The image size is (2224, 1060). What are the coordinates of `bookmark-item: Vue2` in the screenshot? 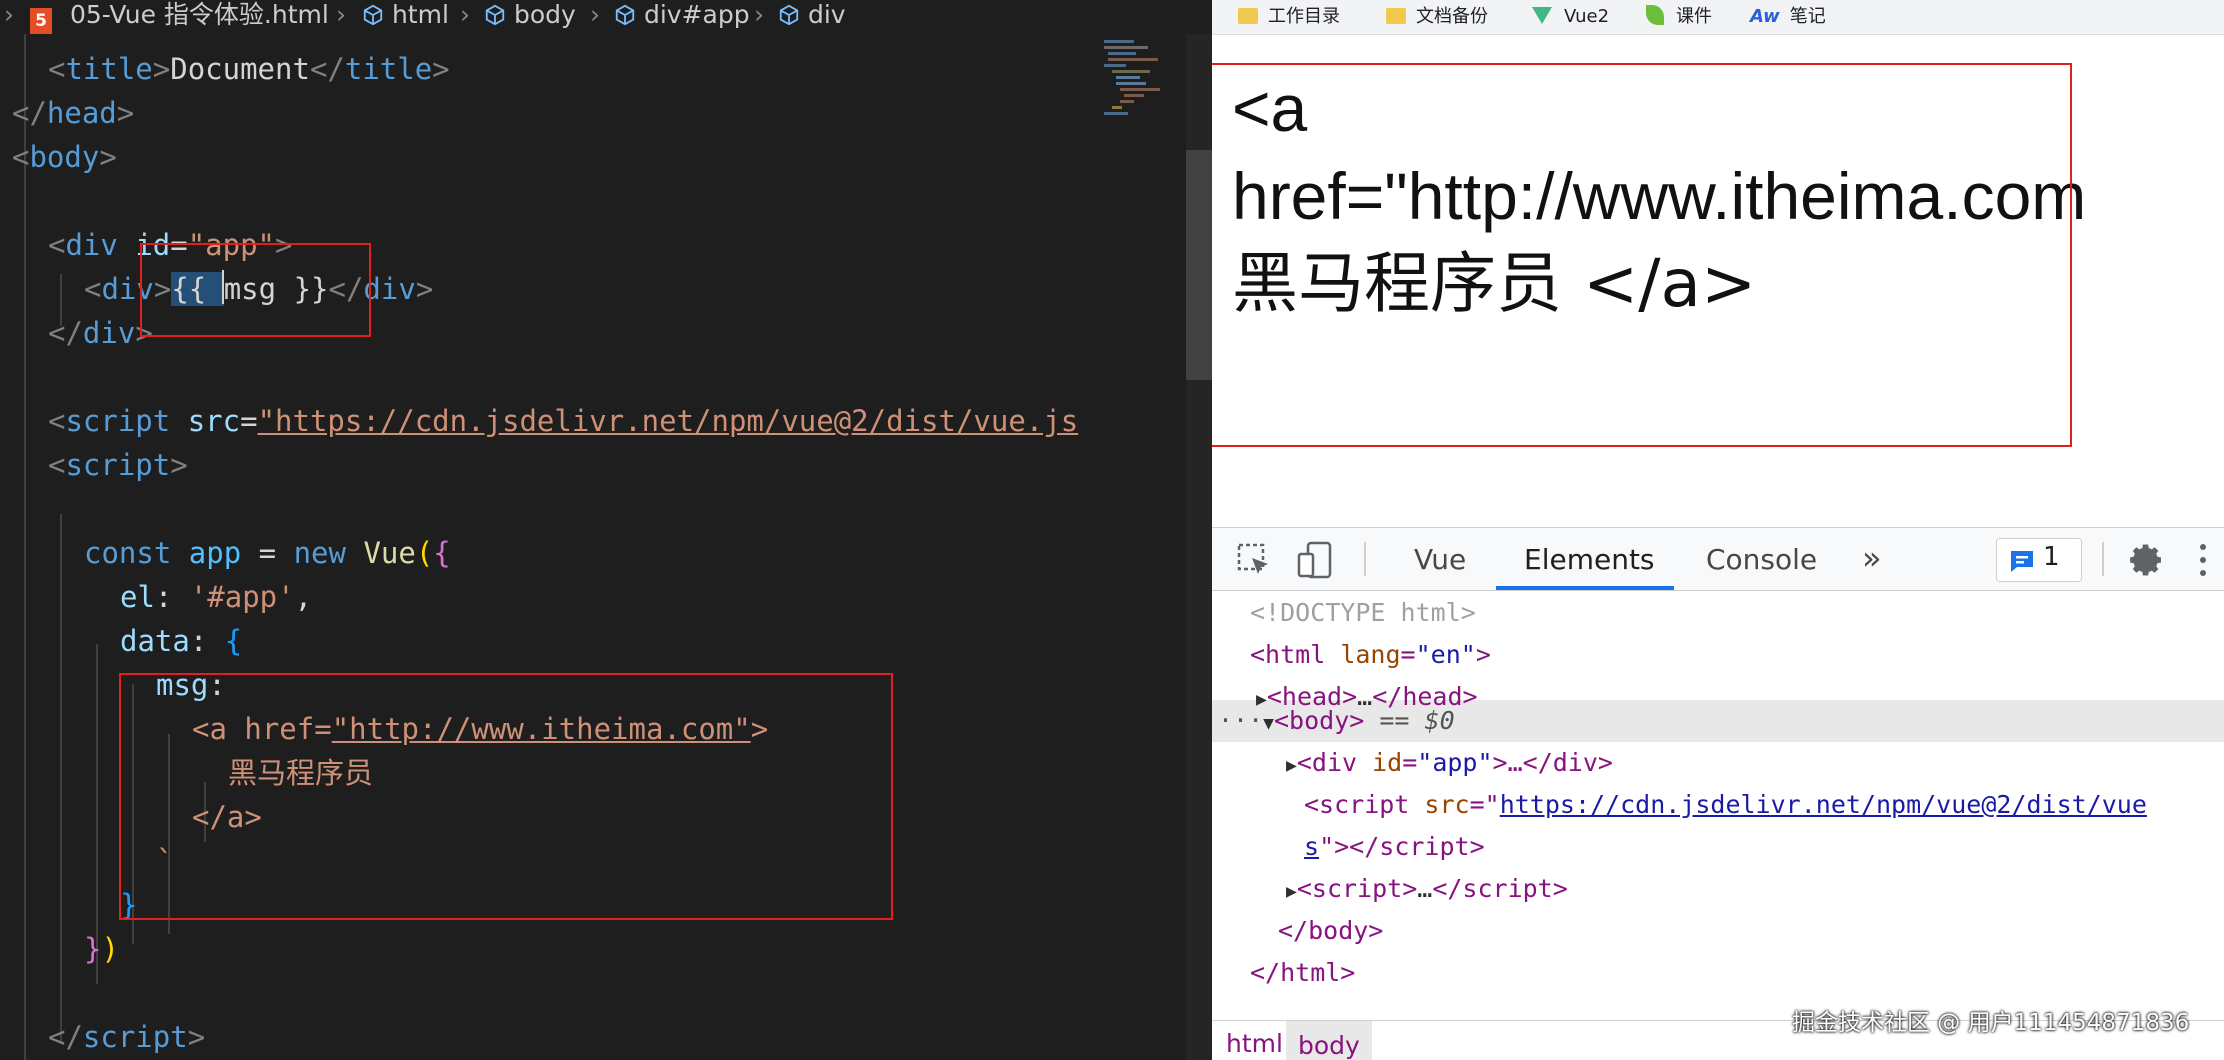 It's located at (1570, 17).